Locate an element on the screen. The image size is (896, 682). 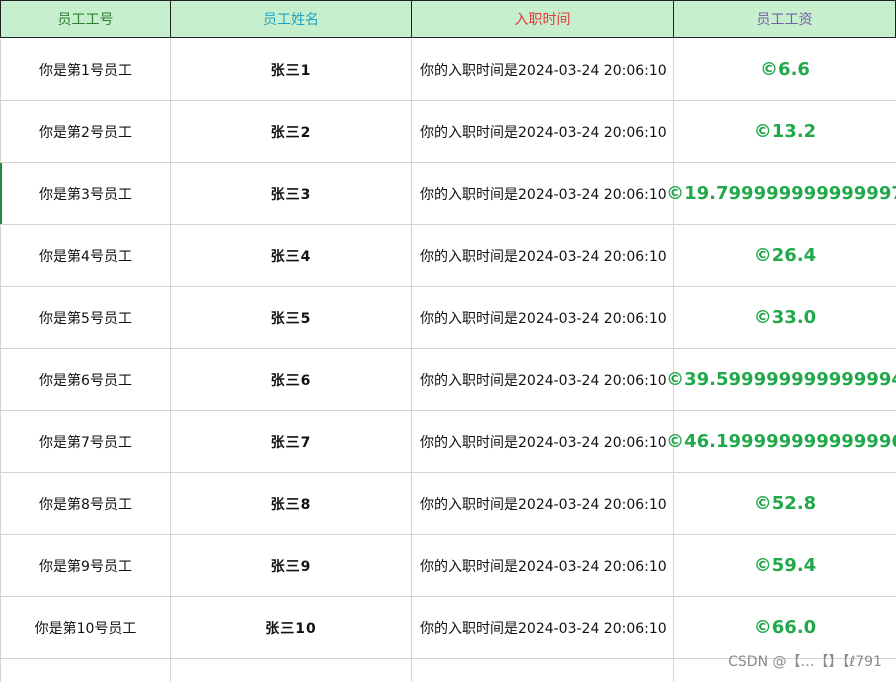
salary-cell: ©59.4 is located at coordinates (785, 566).